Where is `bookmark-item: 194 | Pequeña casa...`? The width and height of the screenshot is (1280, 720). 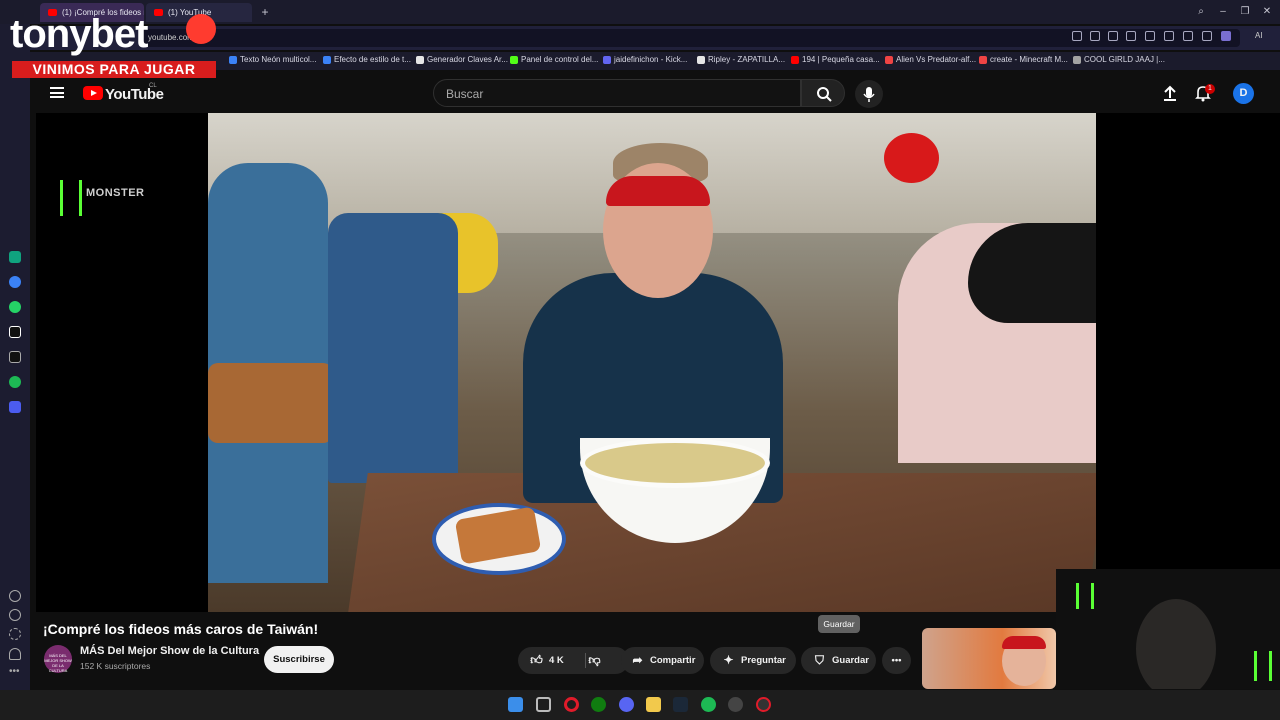
bookmark-item: 194 | Pequeña casa... is located at coordinates (835, 59).